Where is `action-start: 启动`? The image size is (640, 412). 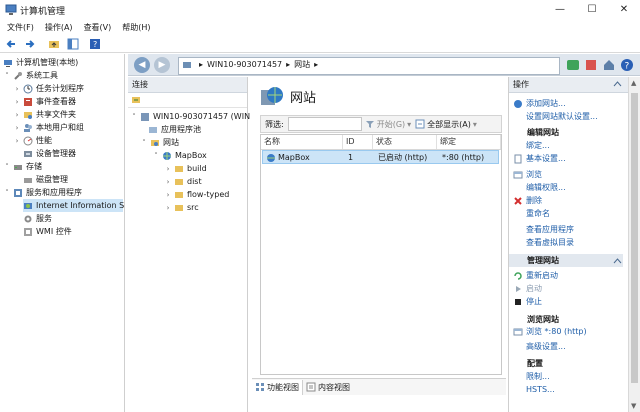 action-start: 启动 is located at coordinates (527, 289).